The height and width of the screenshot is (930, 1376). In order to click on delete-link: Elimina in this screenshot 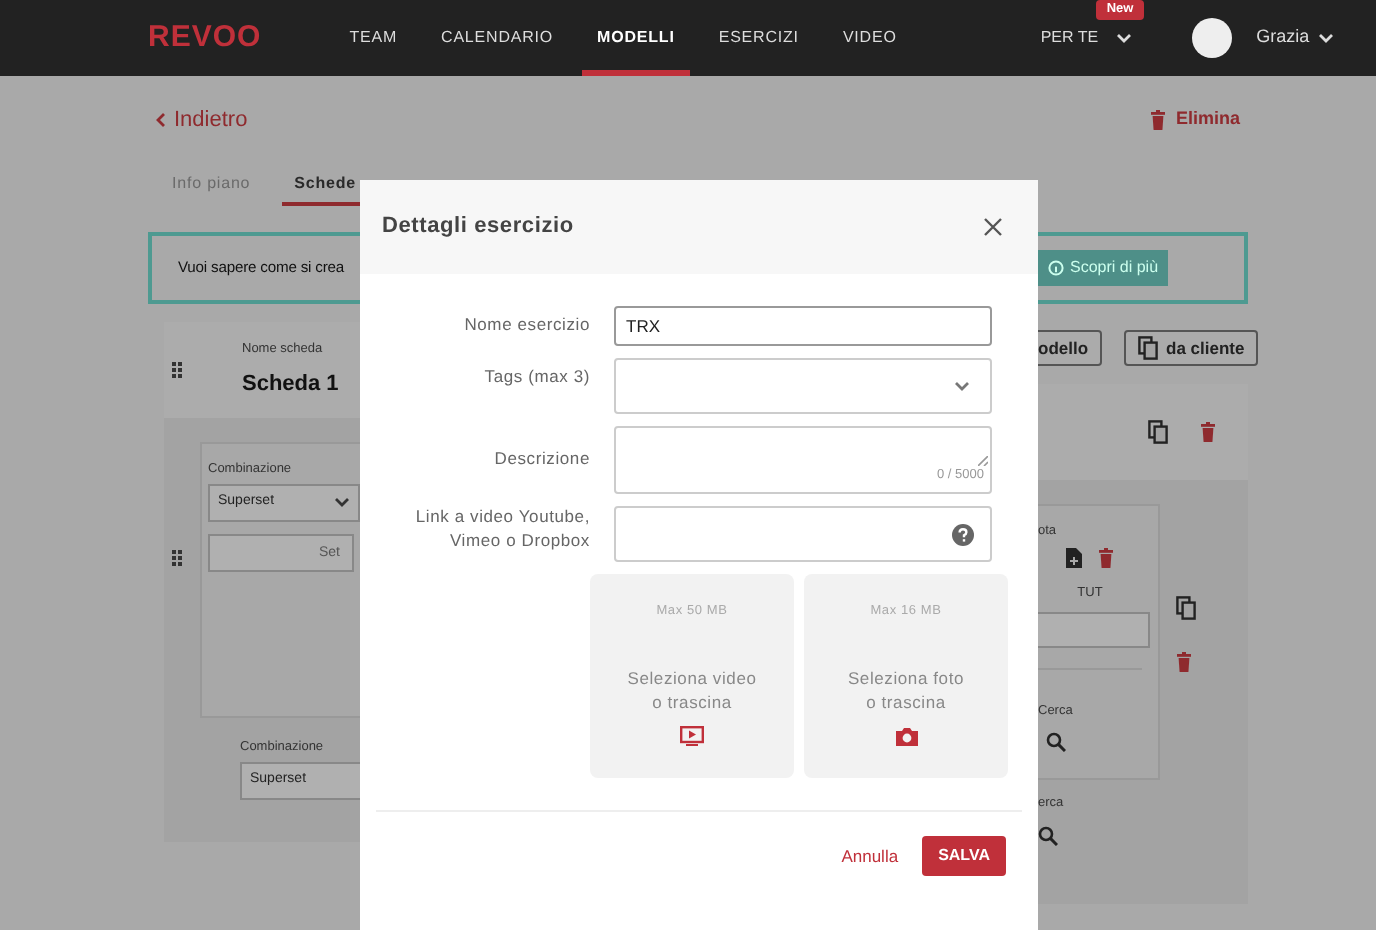, I will do `click(1194, 120)`.